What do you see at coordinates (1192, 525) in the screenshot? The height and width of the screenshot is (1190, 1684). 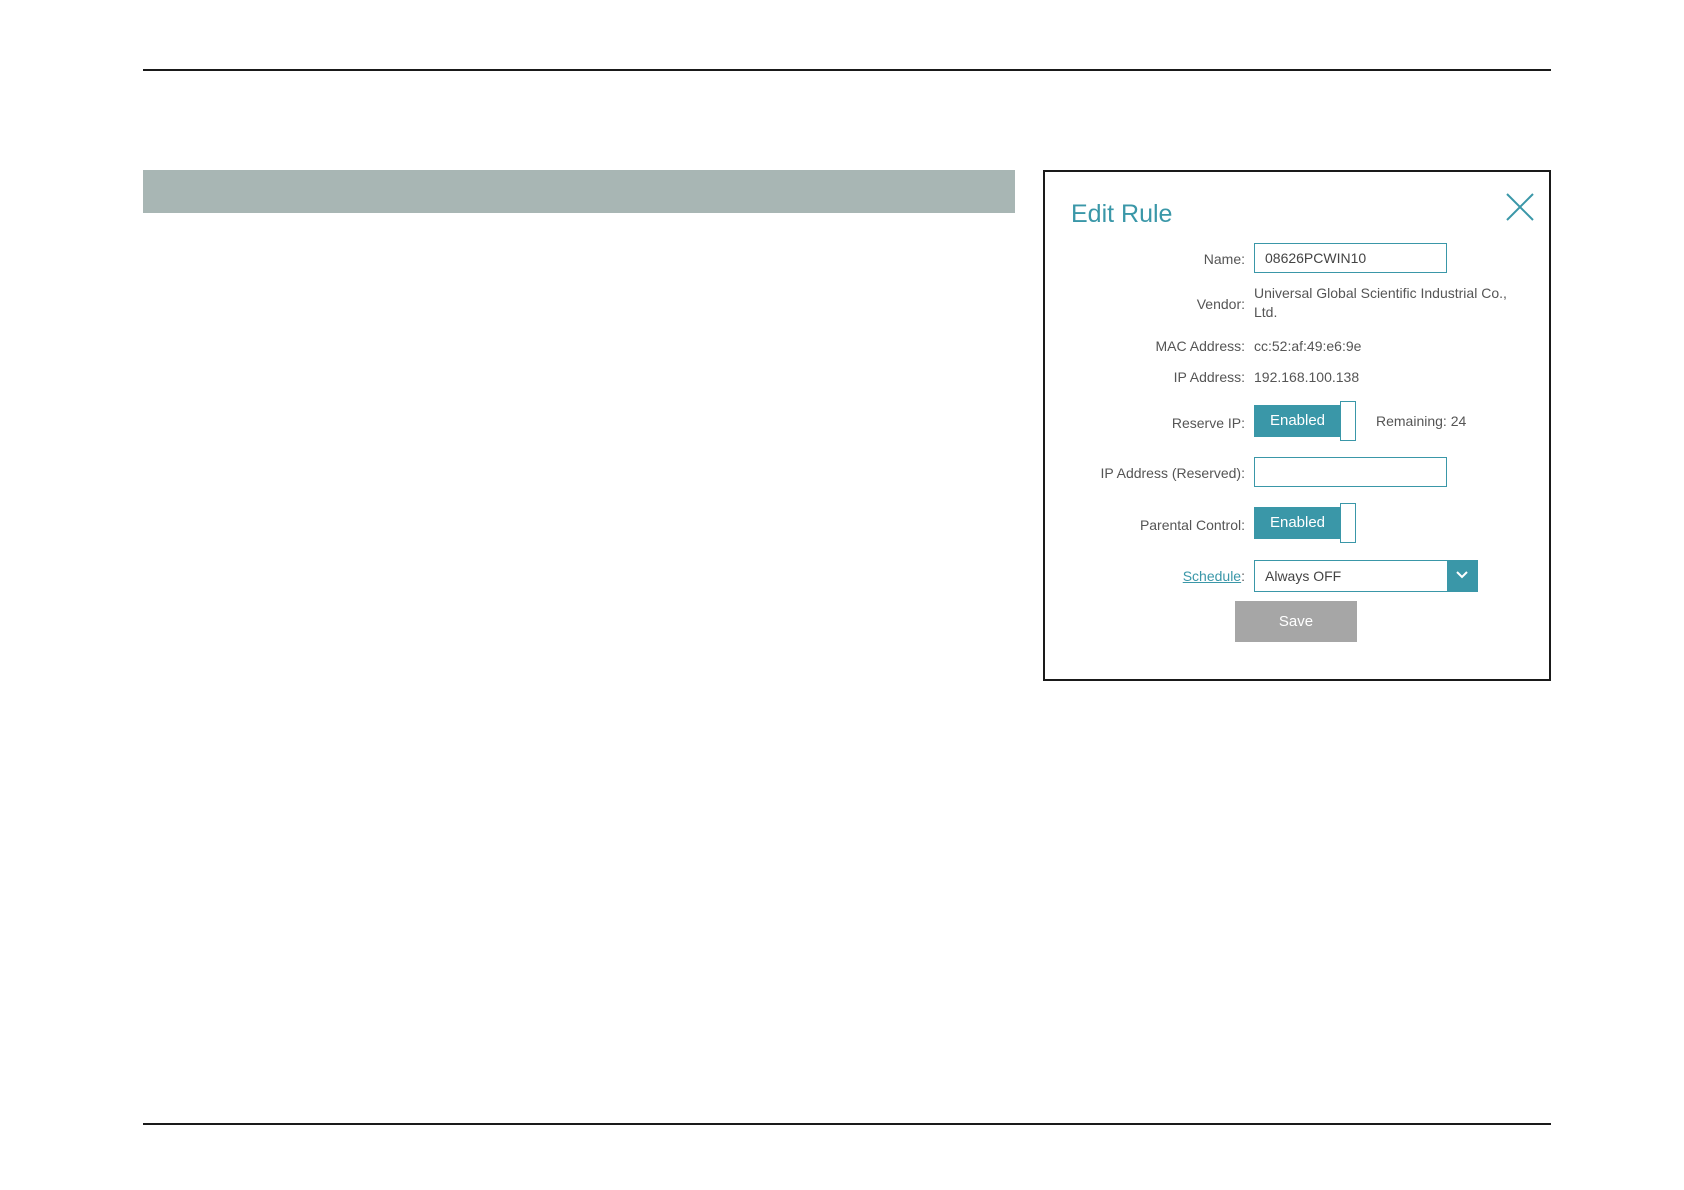 I see `parental-control-label: Parental Control:` at bounding box center [1192, 525].